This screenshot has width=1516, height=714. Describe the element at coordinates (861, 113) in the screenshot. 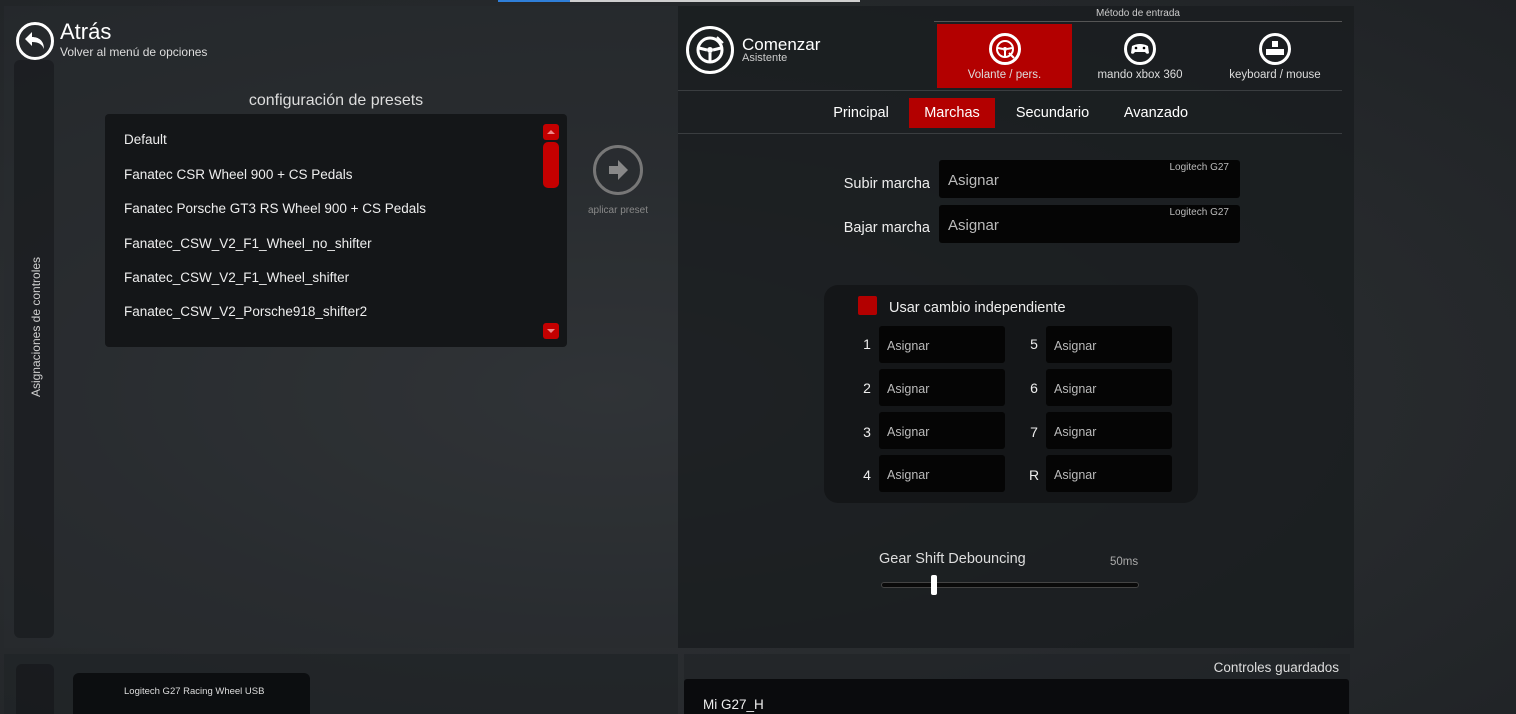

I see `tab-principal: Principal` at that location.